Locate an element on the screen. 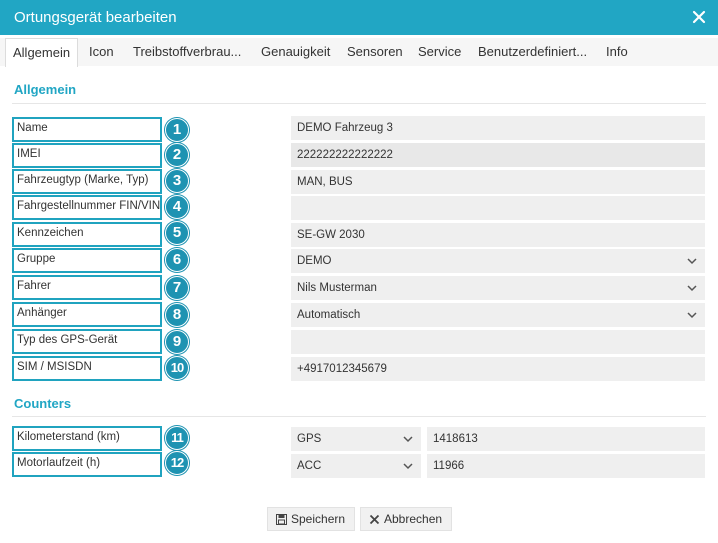 The height and width of the screenshot is (543, 718). save-button-label: Speichern is located at coordinates (318, 519).